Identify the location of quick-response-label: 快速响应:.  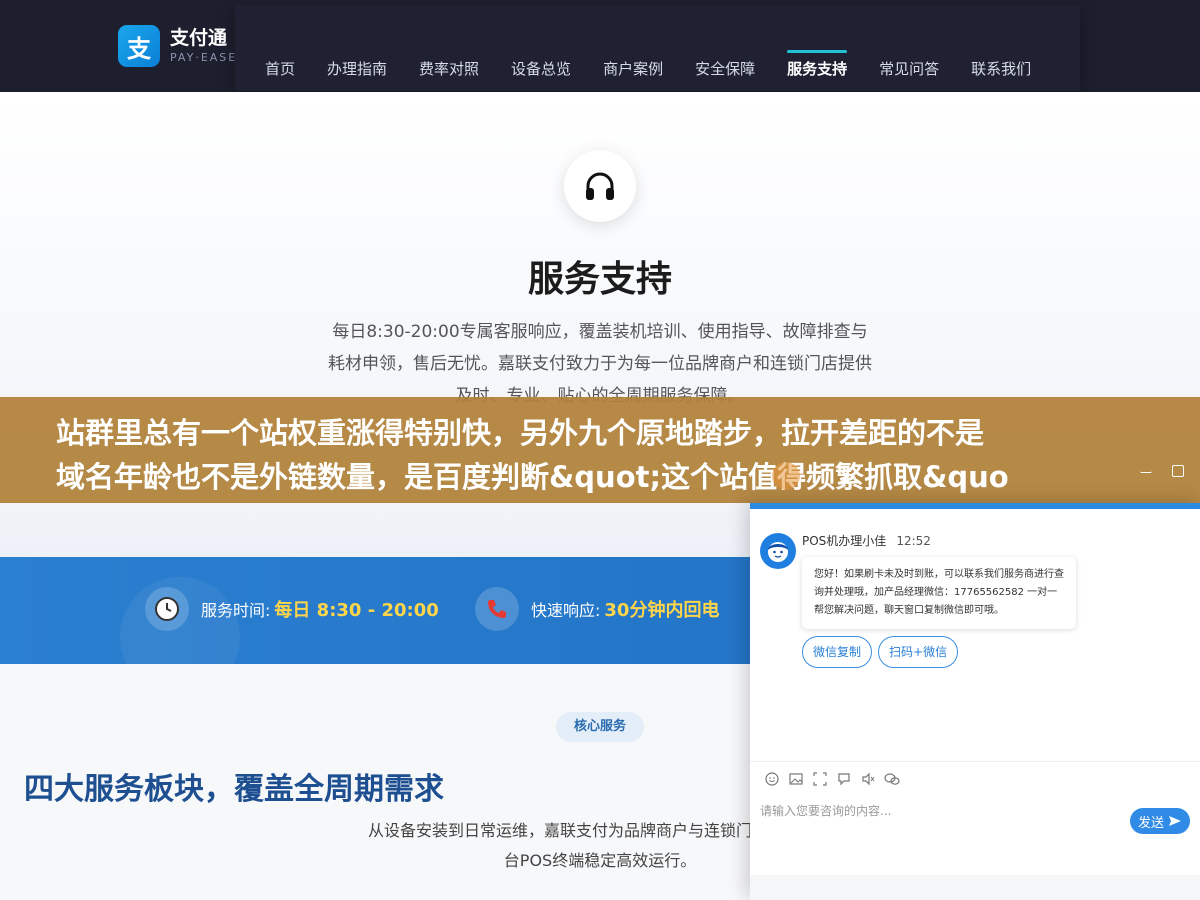
(566, 610).